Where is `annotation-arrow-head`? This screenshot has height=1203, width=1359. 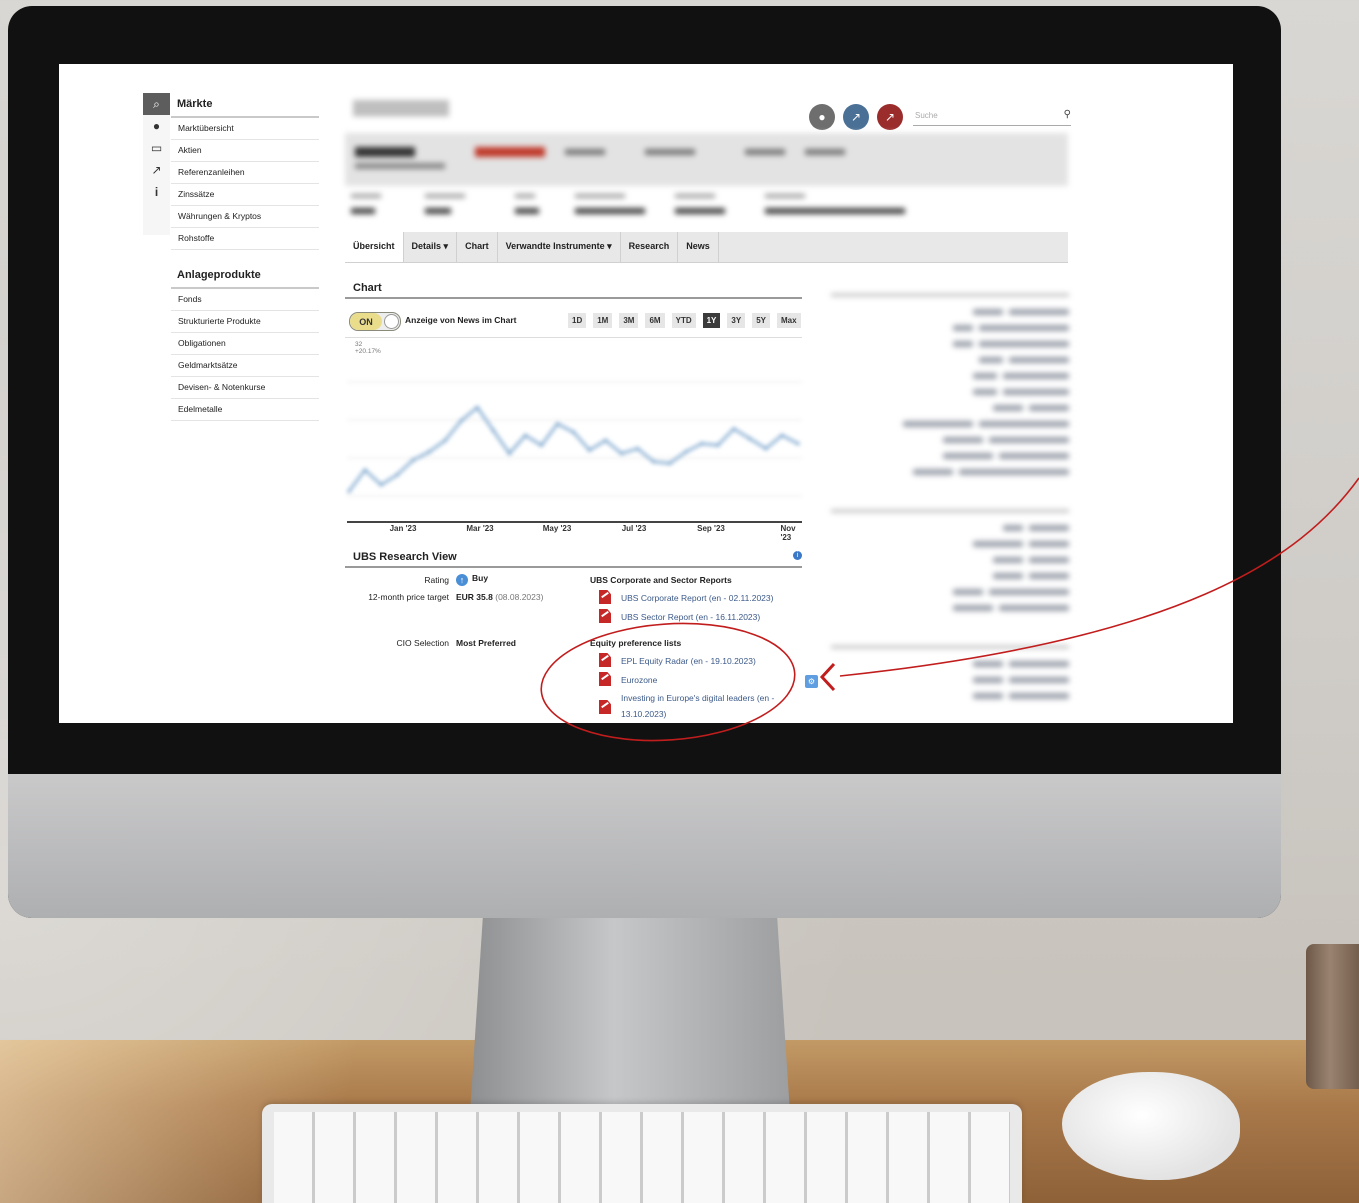
annotation-arrow-head is located at coordinates (827, 677).